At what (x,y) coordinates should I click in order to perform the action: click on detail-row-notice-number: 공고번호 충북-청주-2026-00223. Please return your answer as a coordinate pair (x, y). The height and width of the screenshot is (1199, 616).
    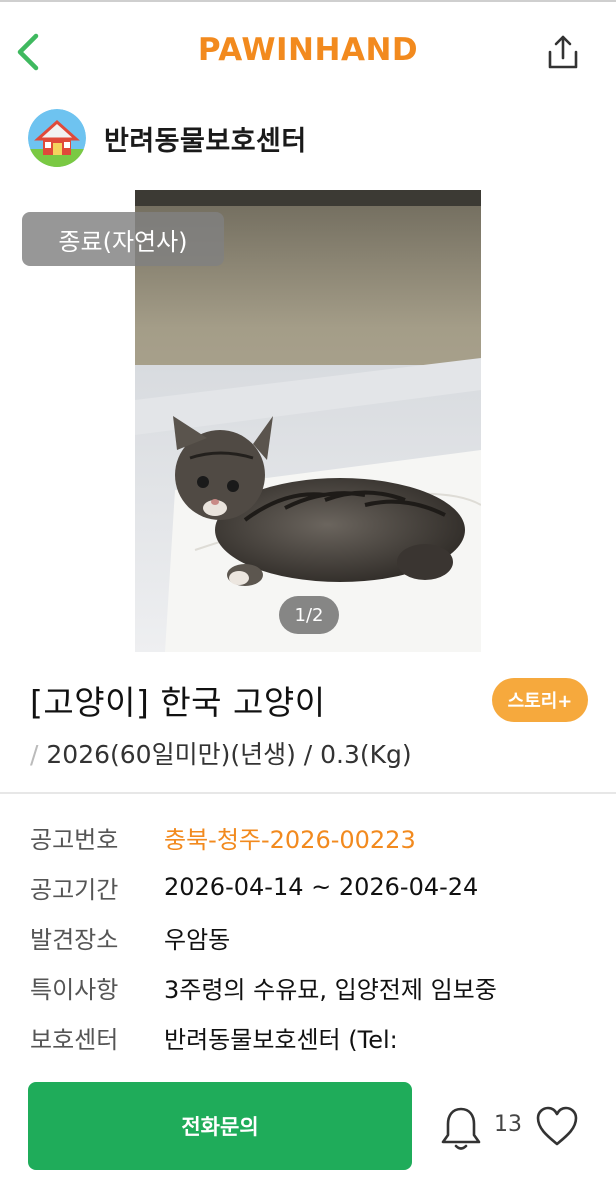
    Looking at the image, I should click on (315, 837).